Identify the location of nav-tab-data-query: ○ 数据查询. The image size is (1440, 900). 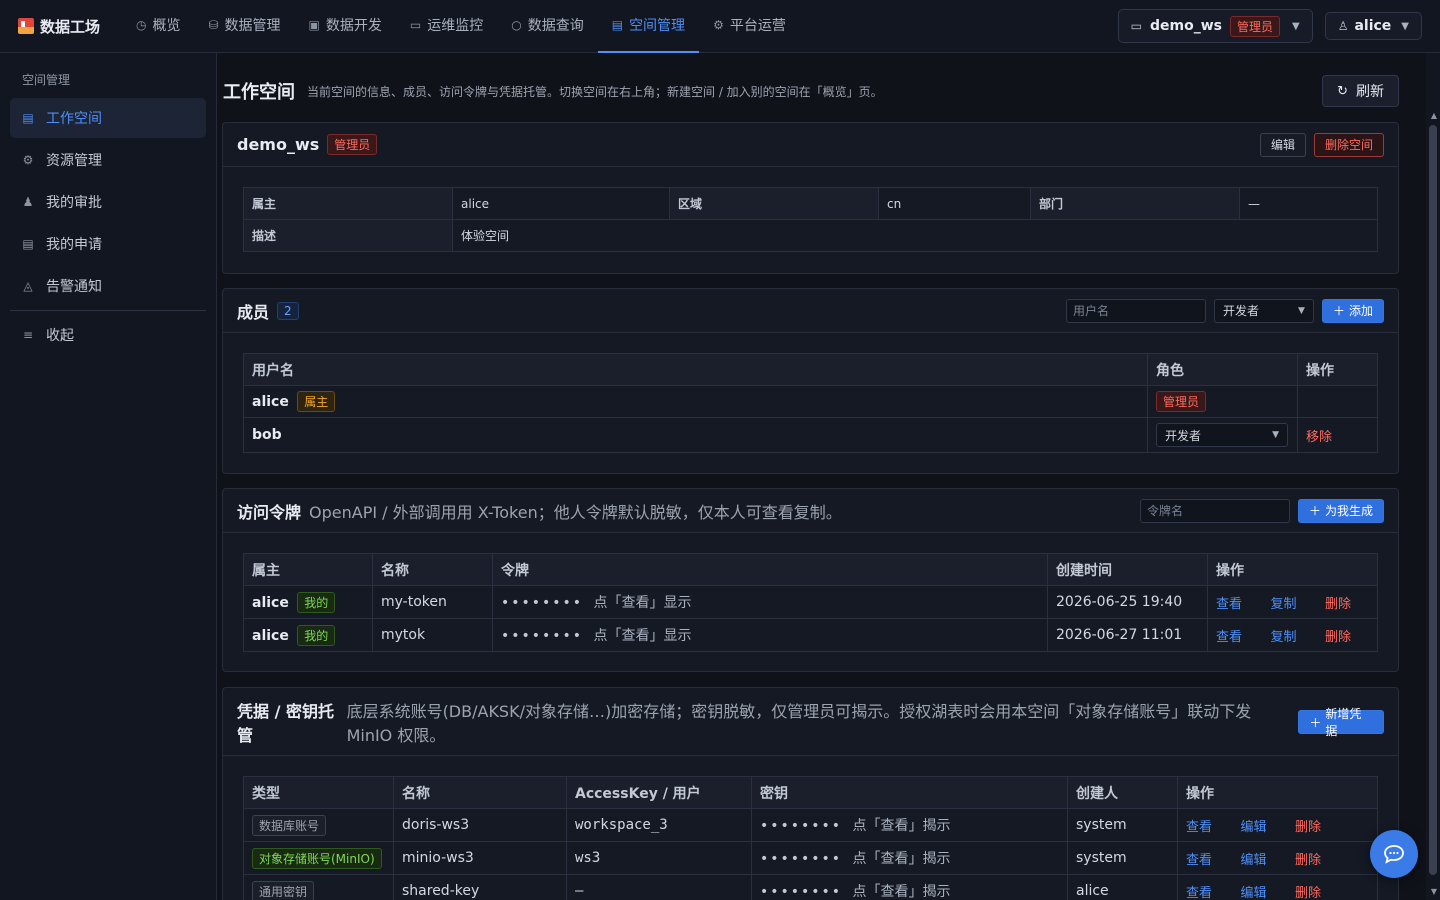
(547, 26).